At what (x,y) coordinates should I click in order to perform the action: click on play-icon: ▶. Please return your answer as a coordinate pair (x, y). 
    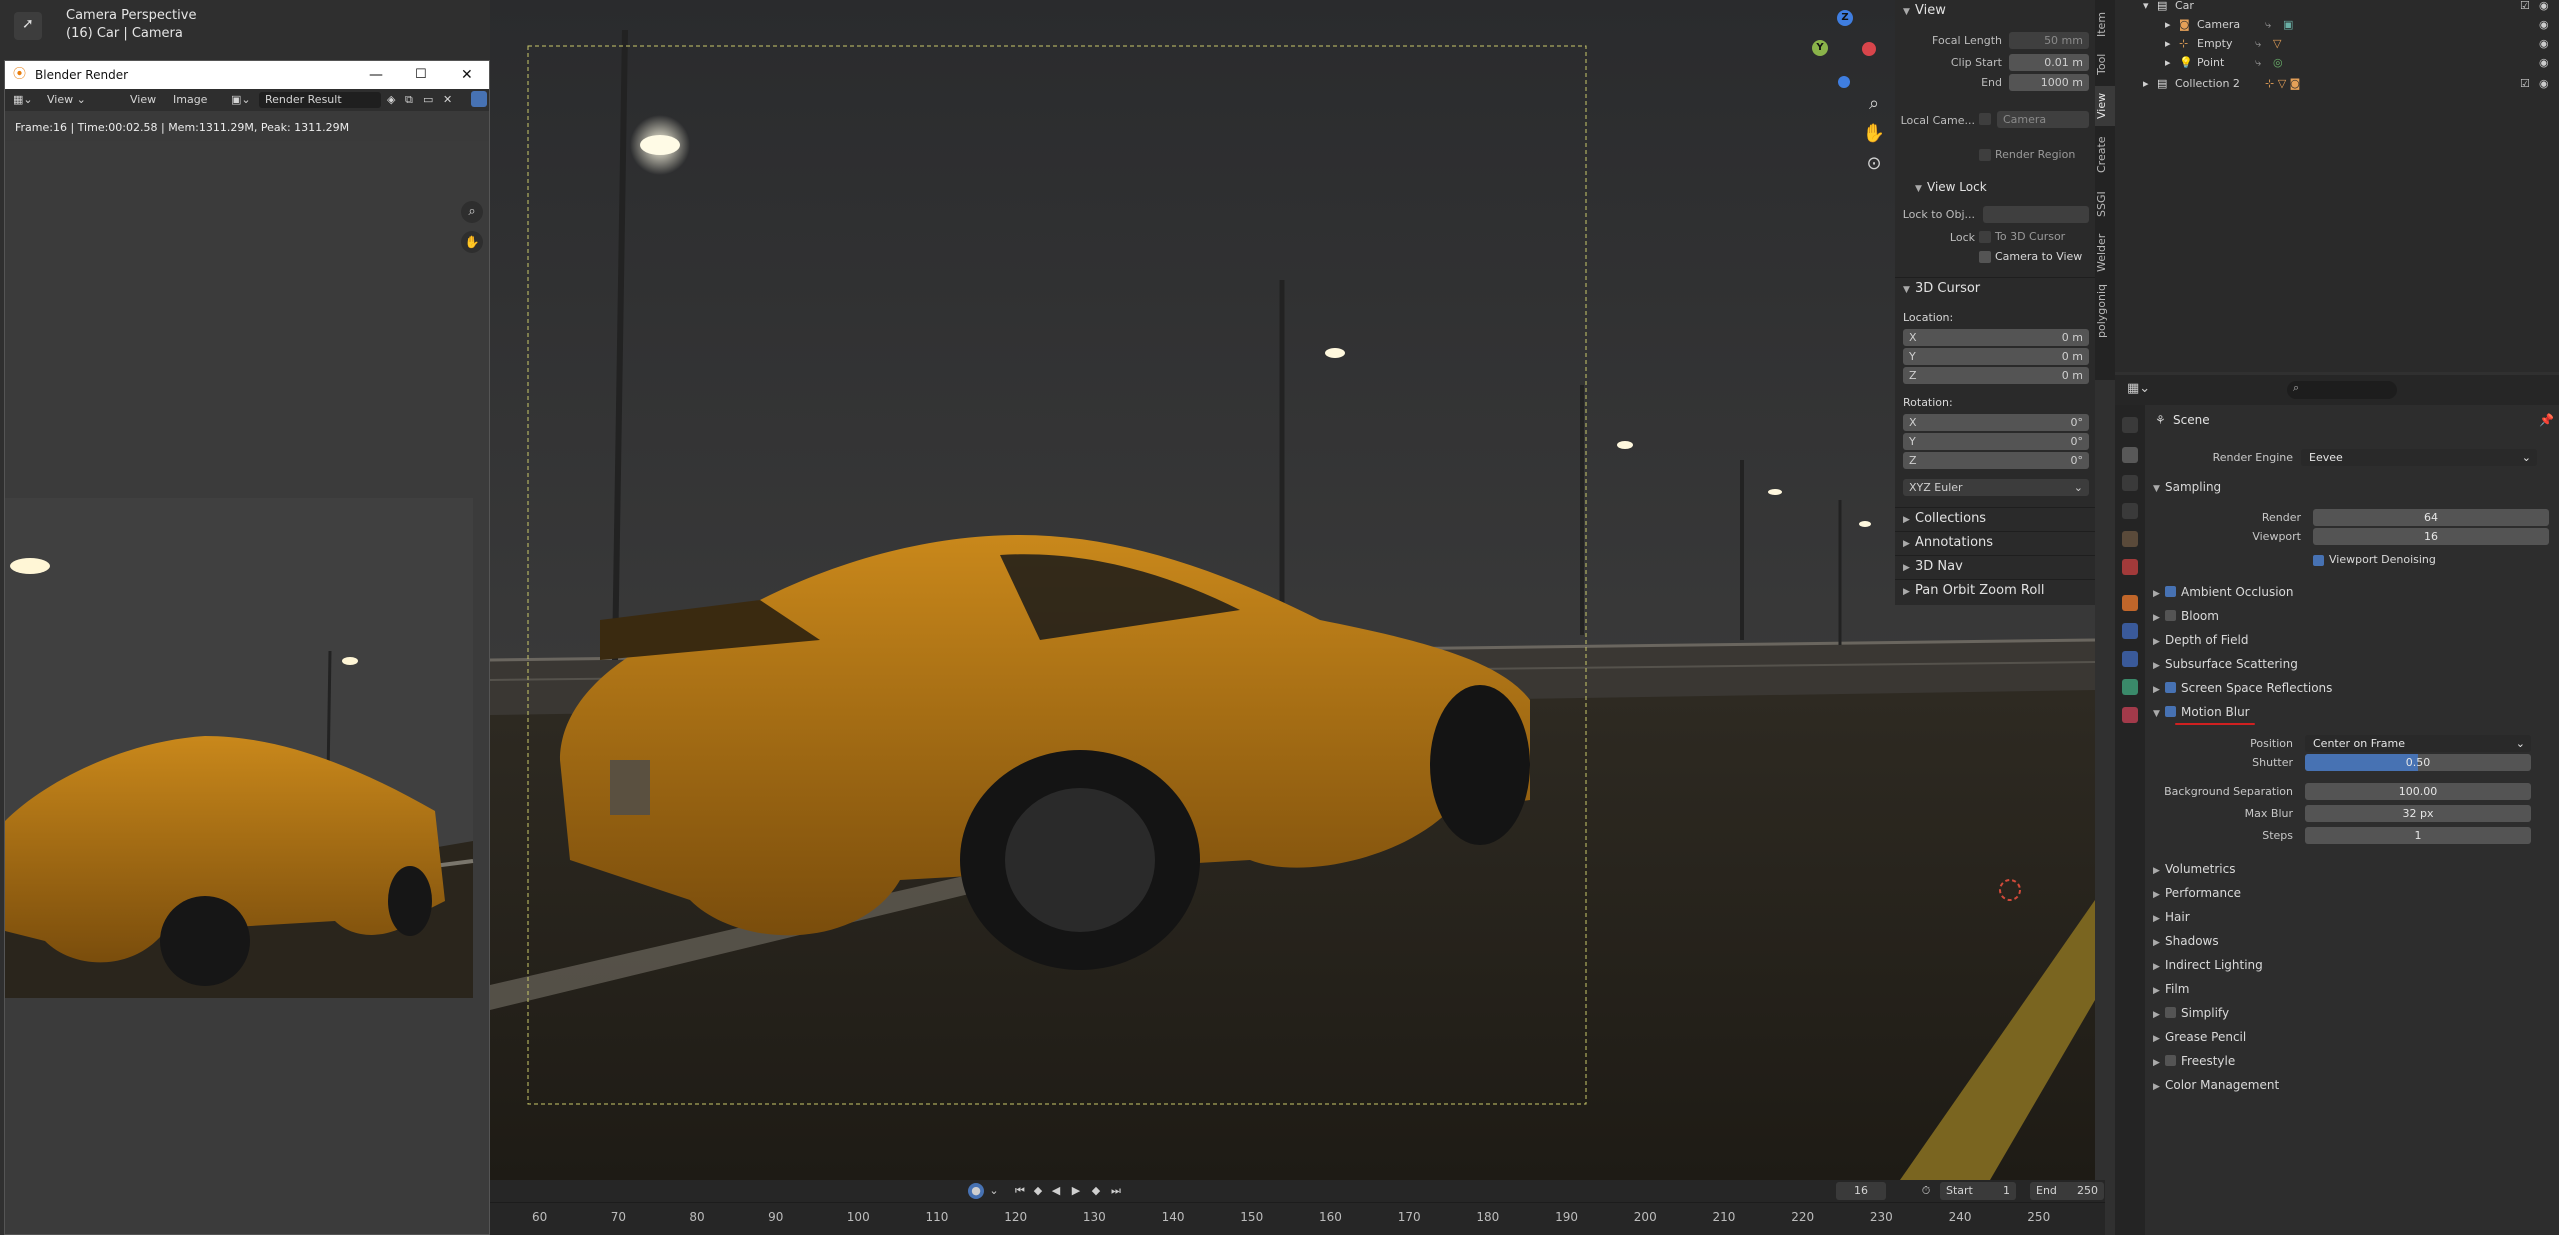
    Looking at the image, I should click on (1076, 1191).